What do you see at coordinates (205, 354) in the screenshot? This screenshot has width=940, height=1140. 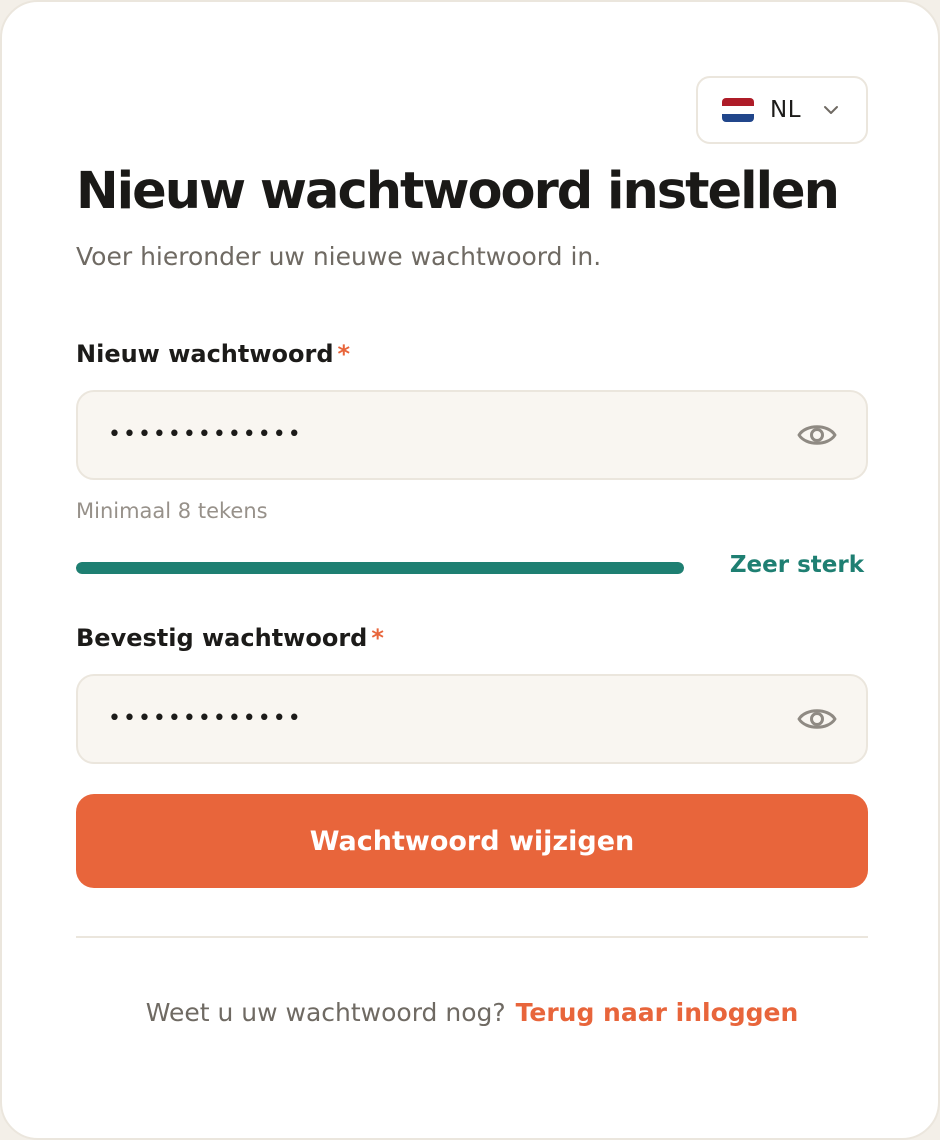 I see `new-password-label-text: Nieuw wachtwoord` at bounding box center [205, 354].